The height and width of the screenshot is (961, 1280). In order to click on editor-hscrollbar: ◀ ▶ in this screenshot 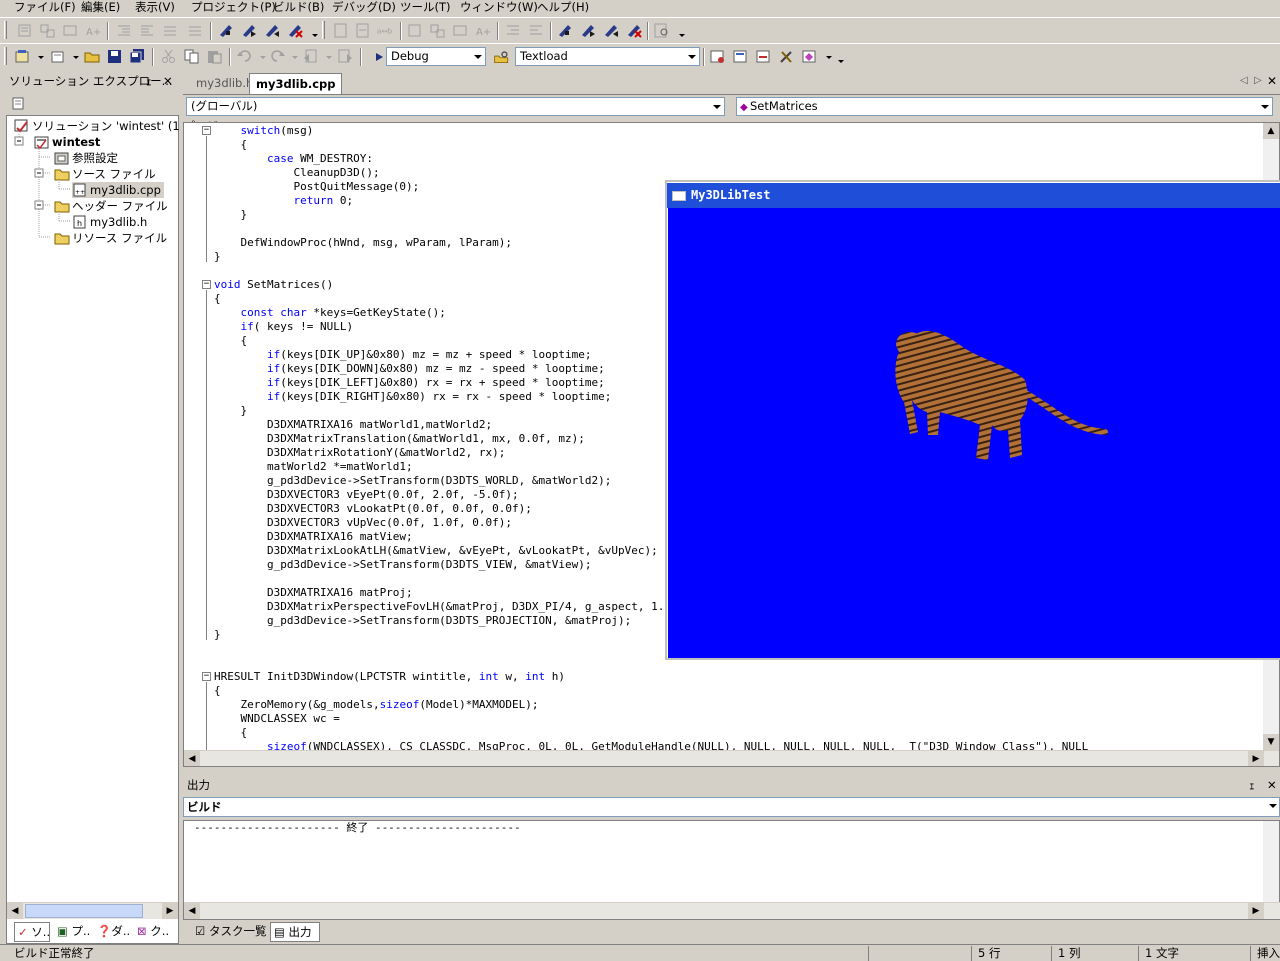, I will do `click(731, 758)`.